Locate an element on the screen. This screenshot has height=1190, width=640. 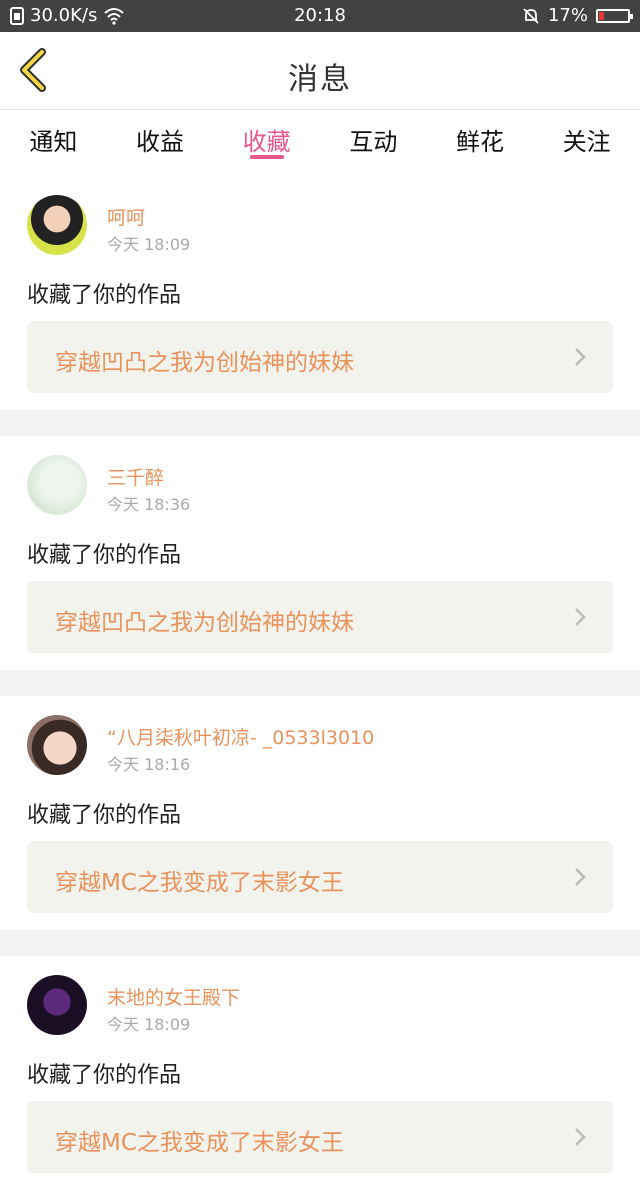
tab-follows: 关注 is located at coordinates (586, 137).